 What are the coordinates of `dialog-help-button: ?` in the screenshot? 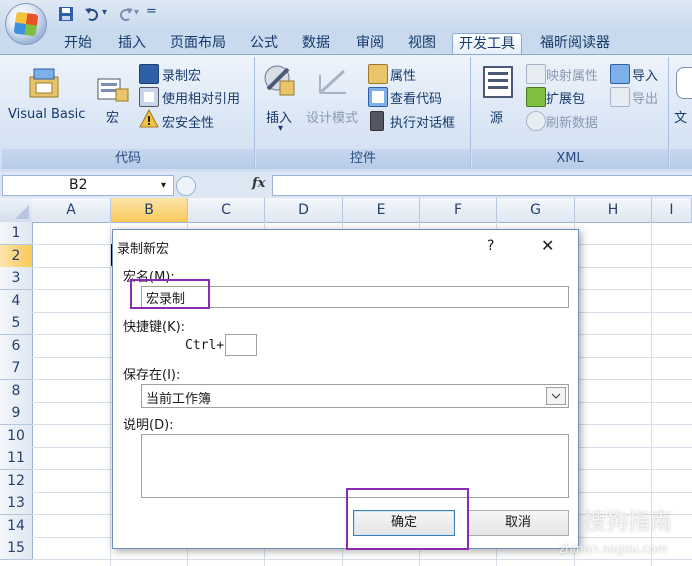 It's located at (490, 246).